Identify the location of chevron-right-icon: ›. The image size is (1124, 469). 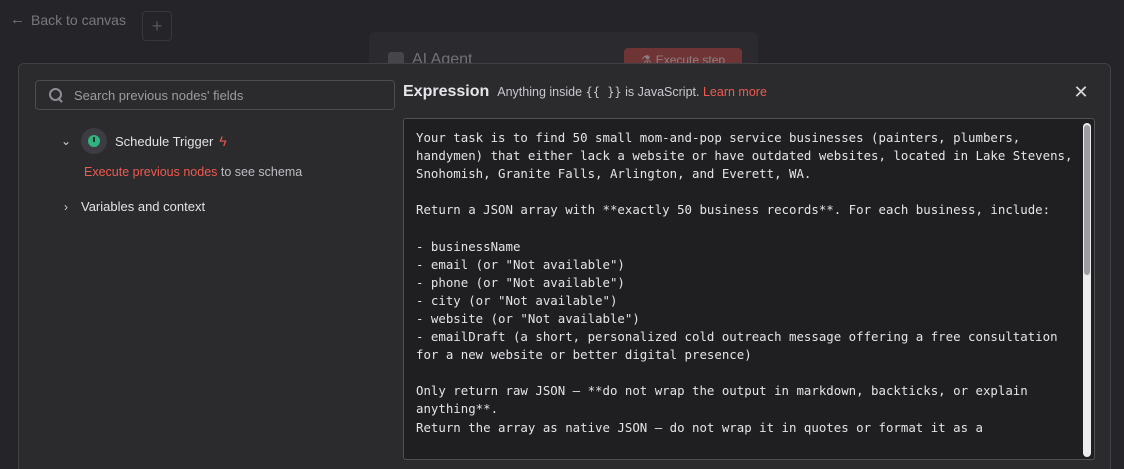
(66, 207).